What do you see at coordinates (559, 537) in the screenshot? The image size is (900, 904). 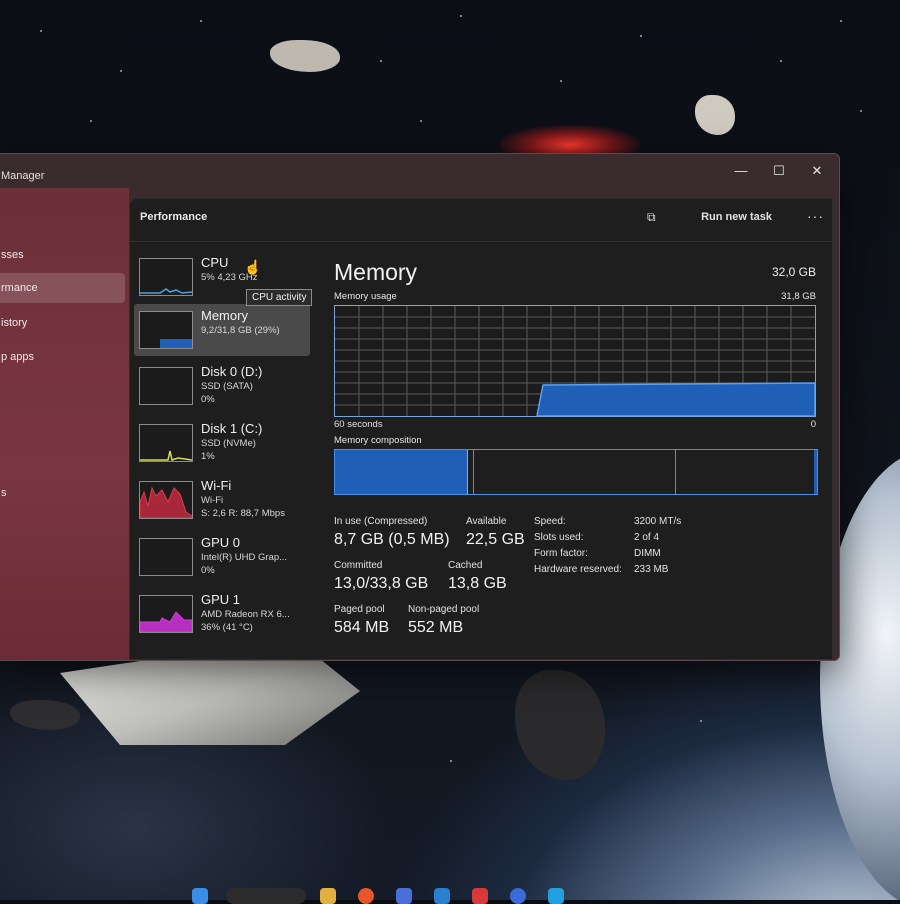 I see `slots-key: Slots used:` at bounding box center [559, 537].